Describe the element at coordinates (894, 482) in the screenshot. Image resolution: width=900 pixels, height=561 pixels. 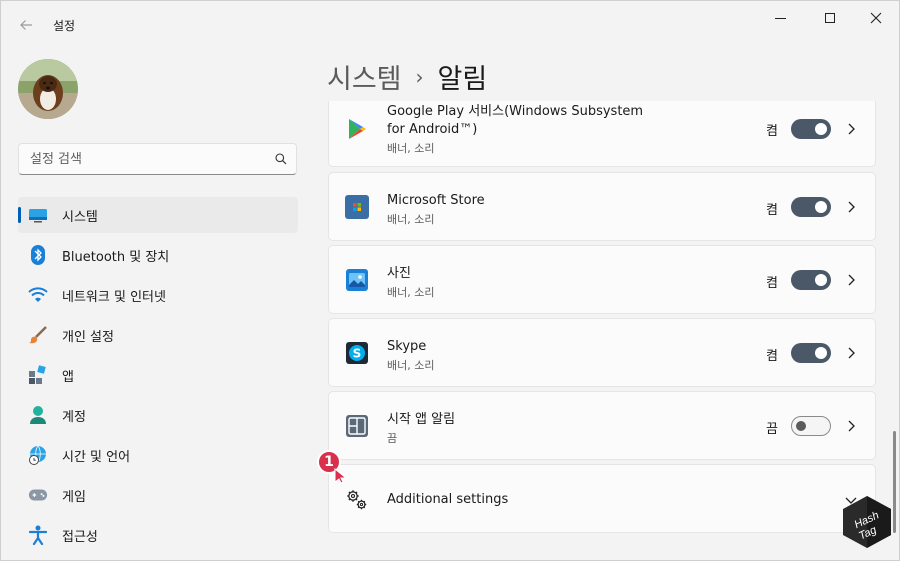
I see `scrollbar-thumb` at that location.